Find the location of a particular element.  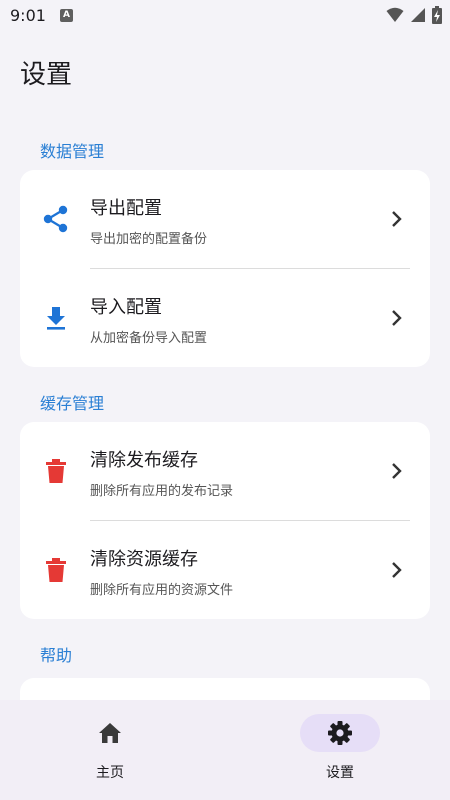

download-icon is located at coordinates (56, 318).